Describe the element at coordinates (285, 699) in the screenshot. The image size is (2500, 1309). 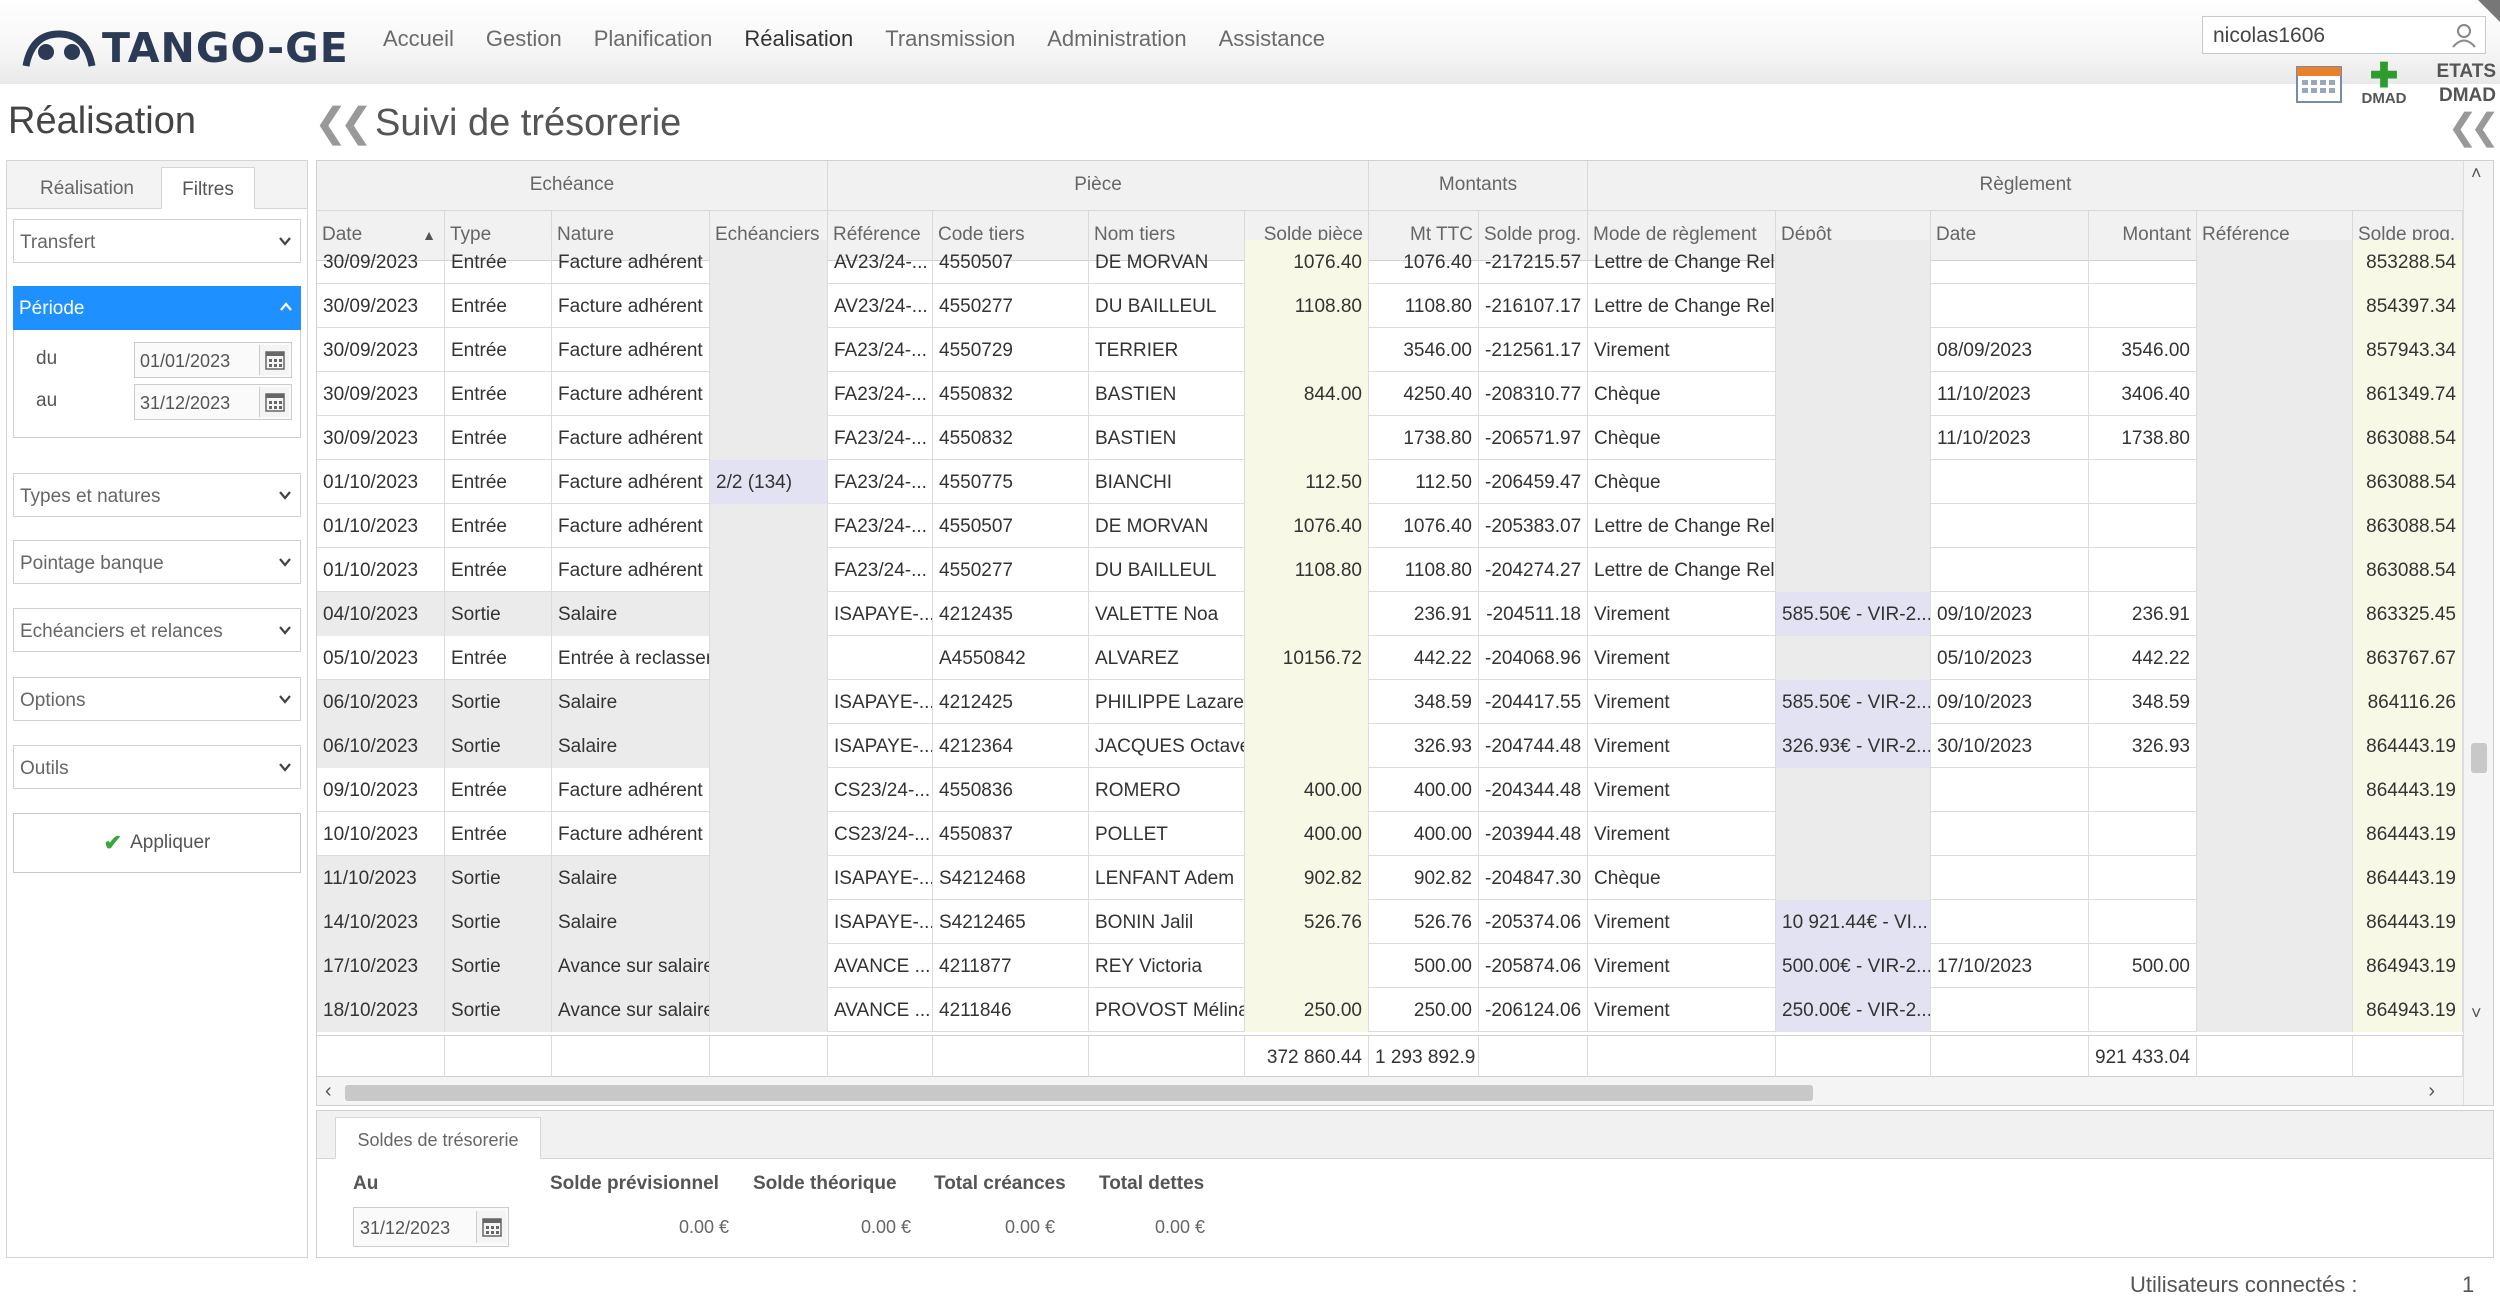
I see `chevron-down-icon` at that location.